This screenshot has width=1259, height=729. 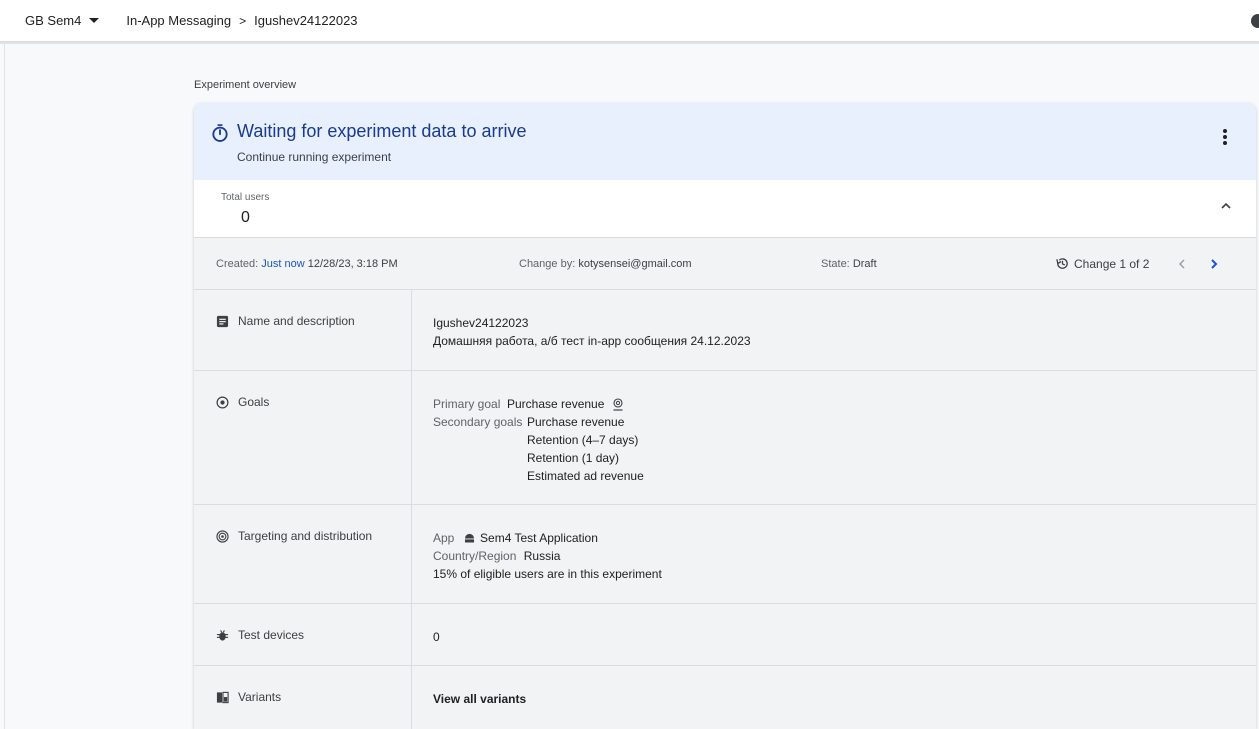 I want to click on country-line: Country/Region Russia, so click(x=547, y=556).